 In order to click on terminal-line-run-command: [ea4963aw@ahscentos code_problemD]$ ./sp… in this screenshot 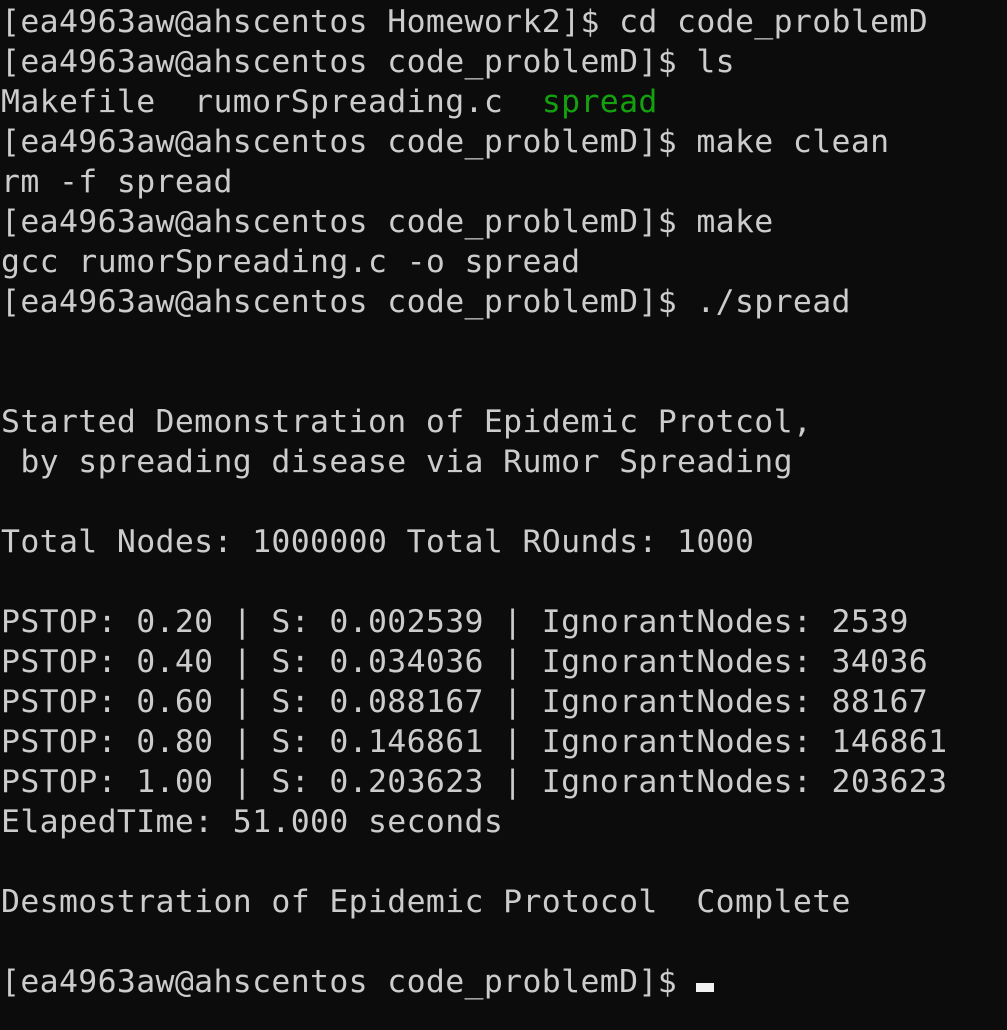, I will do `click(426, 302)`.